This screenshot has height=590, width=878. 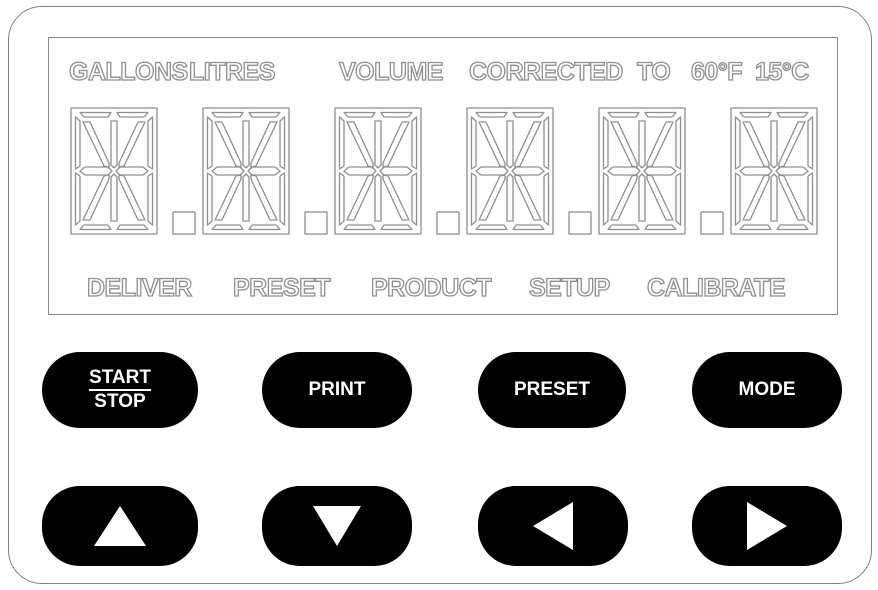 What do you see at coordinates (553, 526) in the screenshot?
I see `left-button` at bounding box center [553, 526].